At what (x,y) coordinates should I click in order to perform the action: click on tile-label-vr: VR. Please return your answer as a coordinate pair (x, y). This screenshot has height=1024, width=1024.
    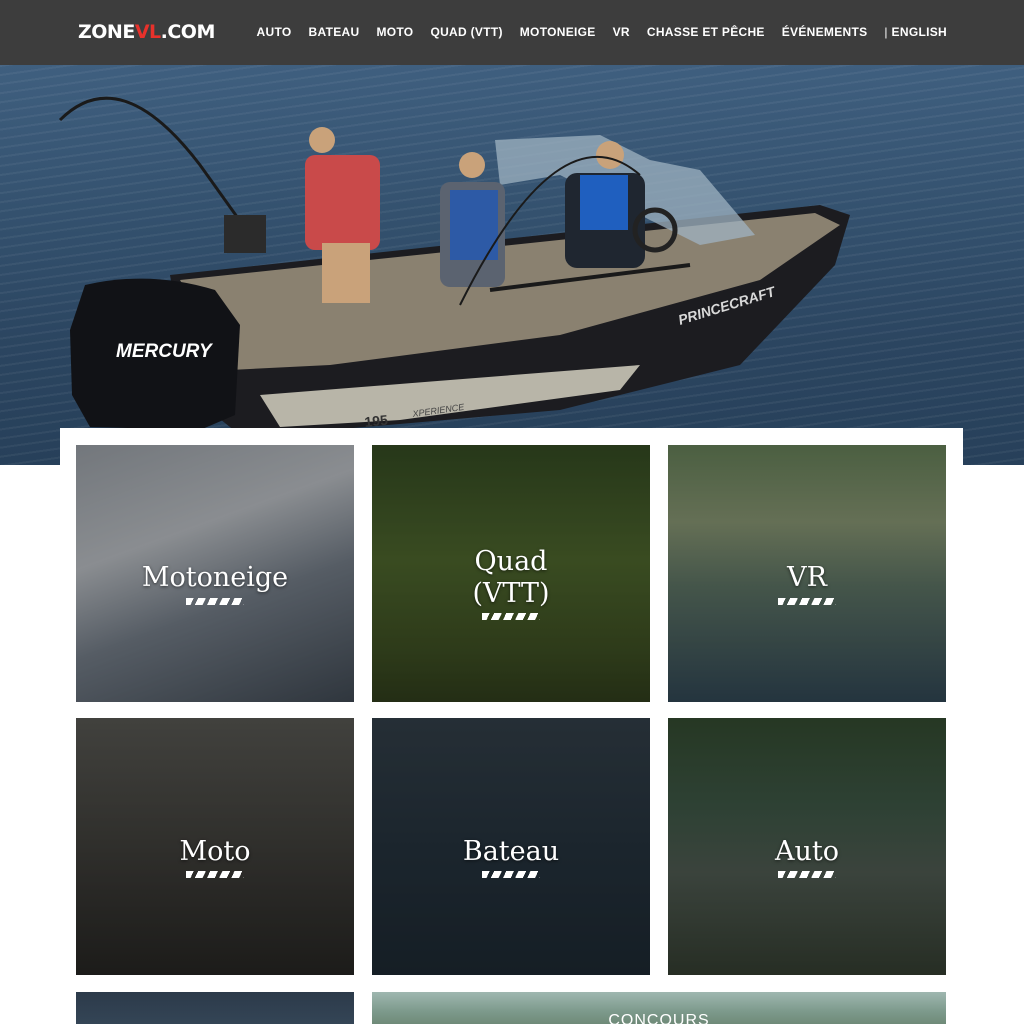
    Looking at the image, I should click on (807, 577).